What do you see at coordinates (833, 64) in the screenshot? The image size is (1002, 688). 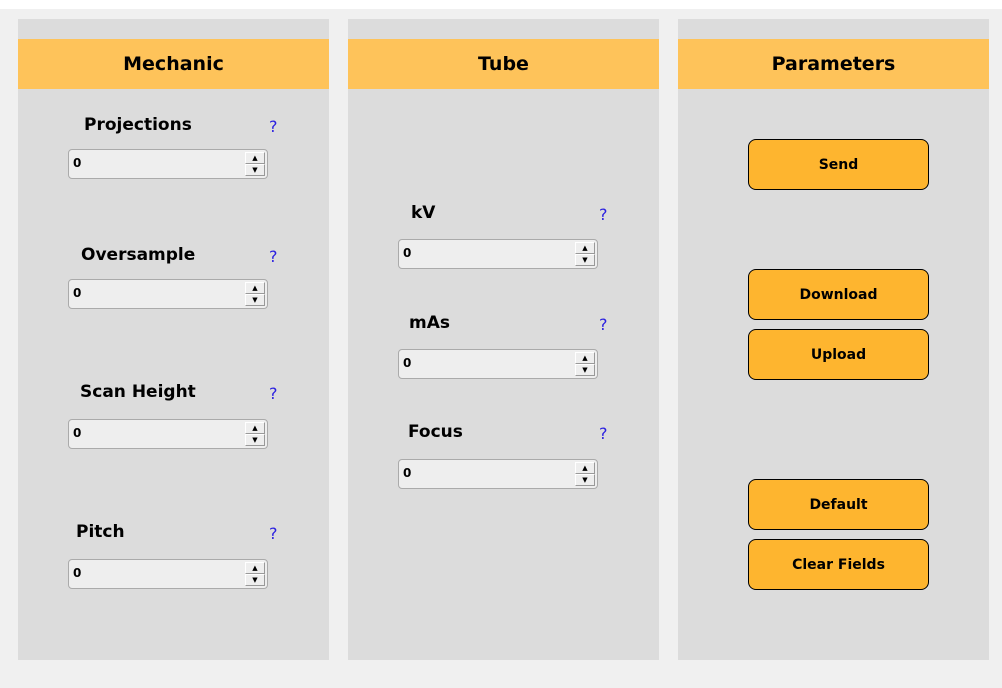 I see `panel-title: Parameters` at bounding box center [833, 64].